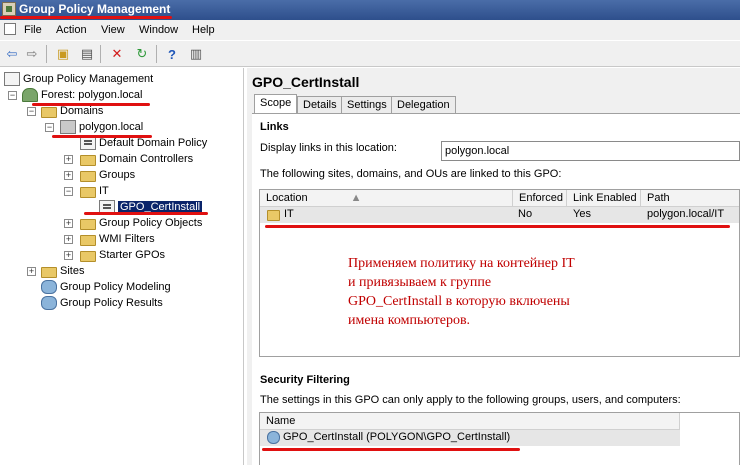  What do you see at coordinates (49, 303) in the screenshot?
I see `results-icon` at bounding box center [49, 303].